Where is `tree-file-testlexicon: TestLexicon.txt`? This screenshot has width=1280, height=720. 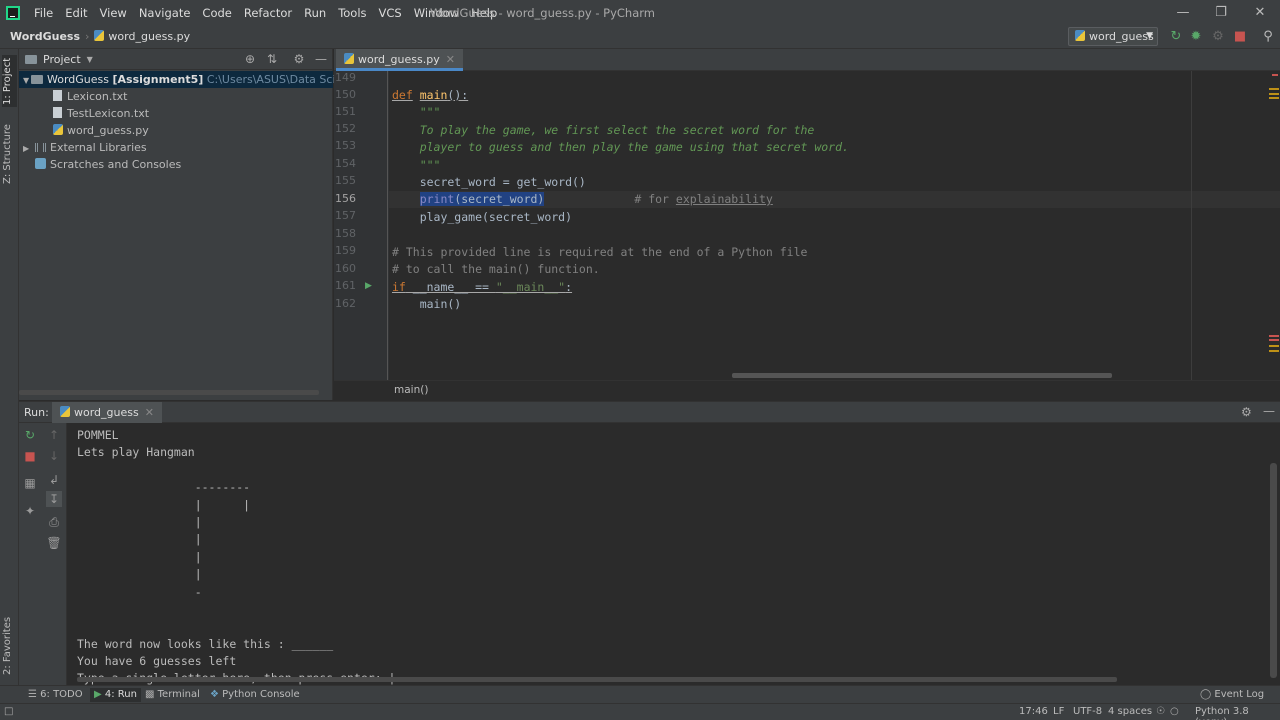 tree-file-testlexicon: TestLexicon.txt is located at coordinates (101, 113).